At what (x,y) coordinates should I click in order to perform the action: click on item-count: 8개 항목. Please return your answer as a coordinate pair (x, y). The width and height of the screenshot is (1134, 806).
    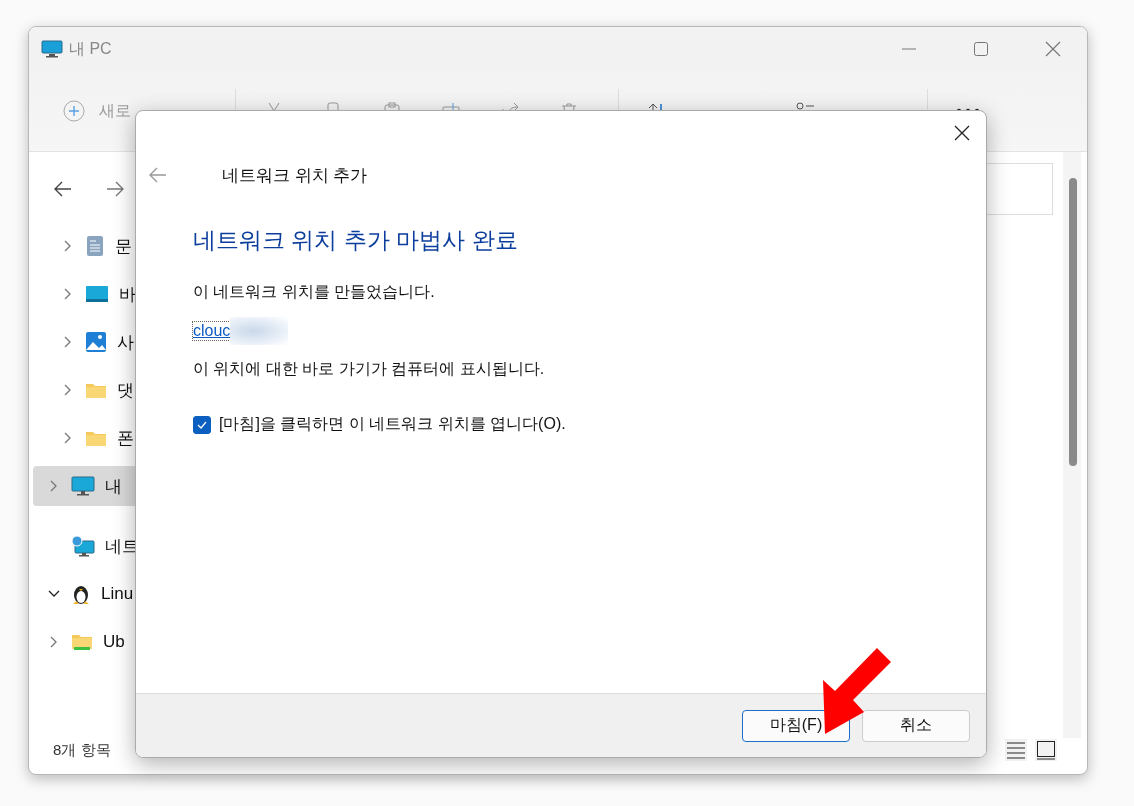
    Looking at the image, I should click on (82, 750).